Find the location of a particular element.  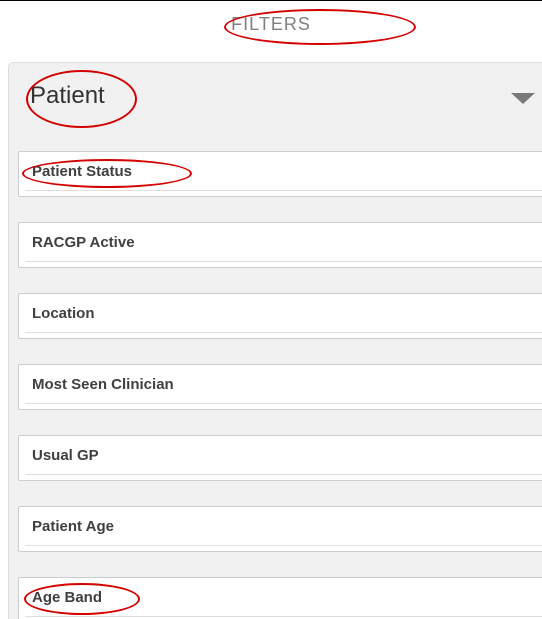

filter-item-most-seen-clinician: Most Seen Clinician is located at coordinates (280, 387).